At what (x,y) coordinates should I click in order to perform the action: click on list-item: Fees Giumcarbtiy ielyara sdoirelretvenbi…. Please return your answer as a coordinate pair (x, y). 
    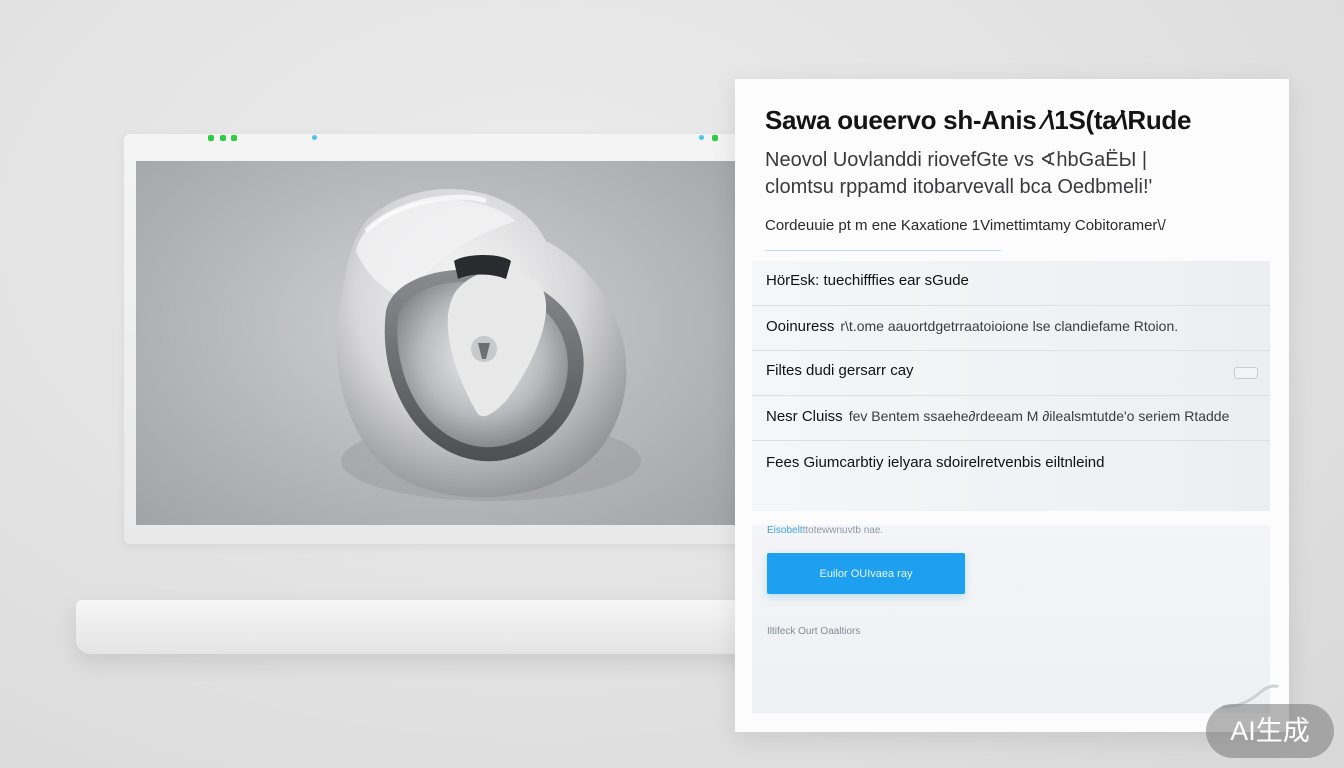
    Looking at the image, I should click on (1011, 476).